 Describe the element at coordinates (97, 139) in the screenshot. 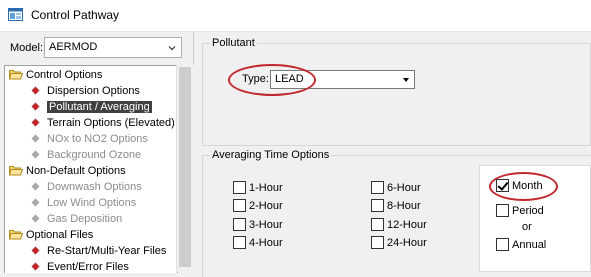

I see `tree-label: NOx to NO2 Options` at that location.